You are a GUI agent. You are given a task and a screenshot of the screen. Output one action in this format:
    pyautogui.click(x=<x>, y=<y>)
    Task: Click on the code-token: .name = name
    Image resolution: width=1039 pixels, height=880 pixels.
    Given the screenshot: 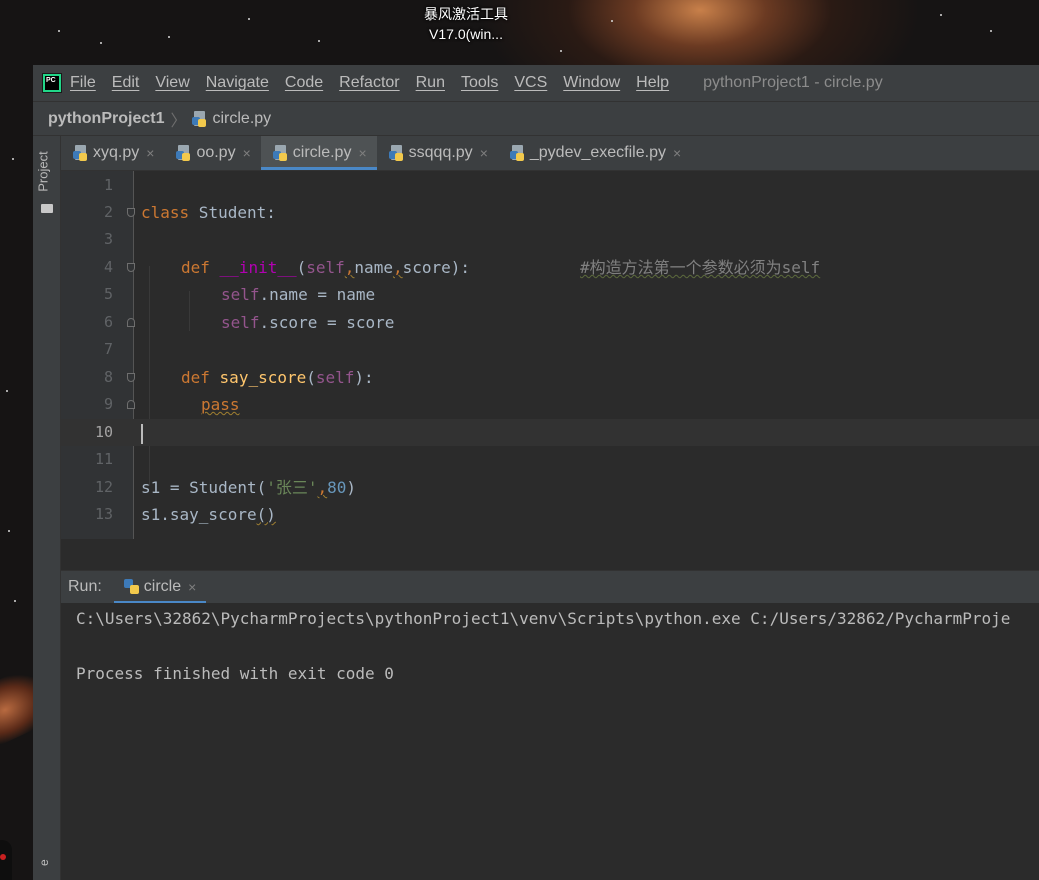 What is the action you would take?
    pyautogui.click(x=317, y=294)
    